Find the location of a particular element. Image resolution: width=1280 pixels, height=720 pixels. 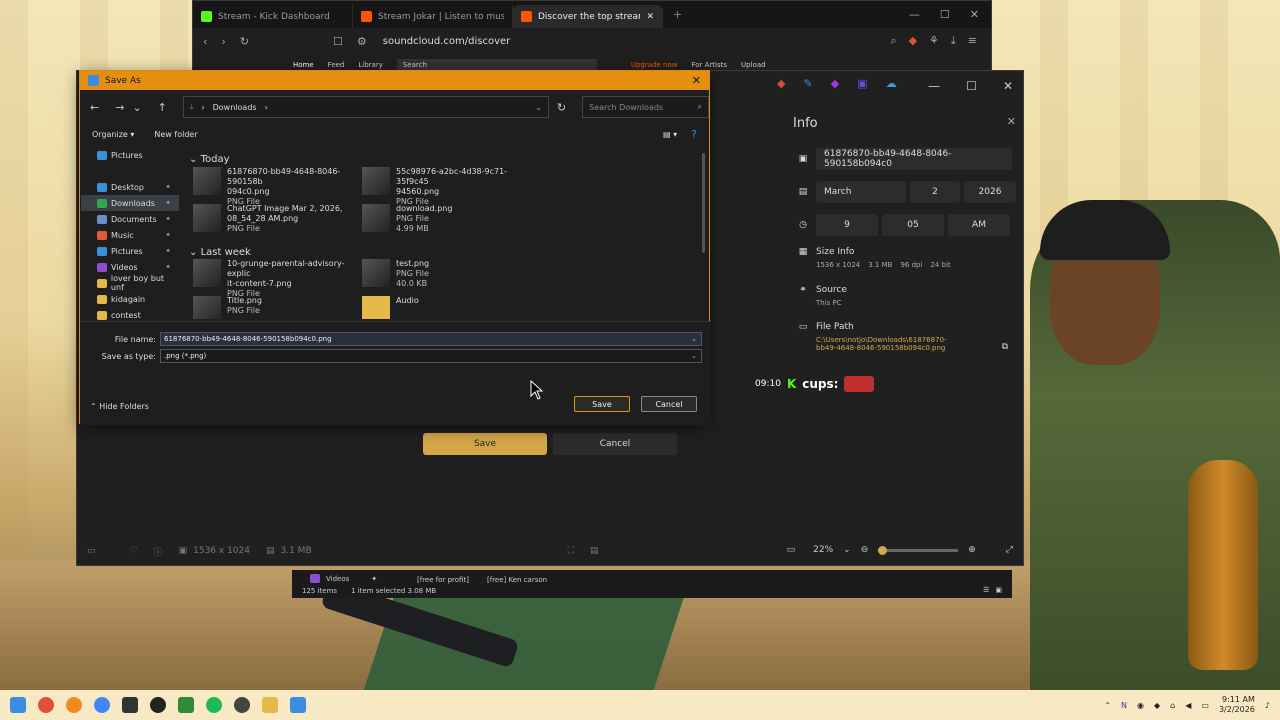

scrollbar is located at coordinates (703, 203).